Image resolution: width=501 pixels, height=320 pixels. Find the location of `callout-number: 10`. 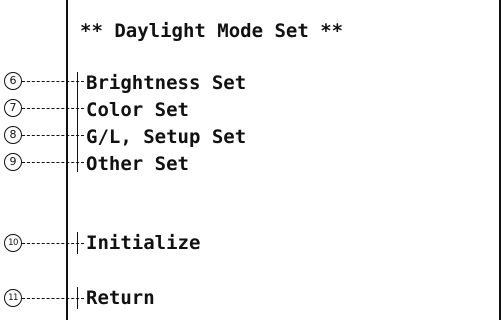

callout-number: 10 is located at coordinates (13, 243).